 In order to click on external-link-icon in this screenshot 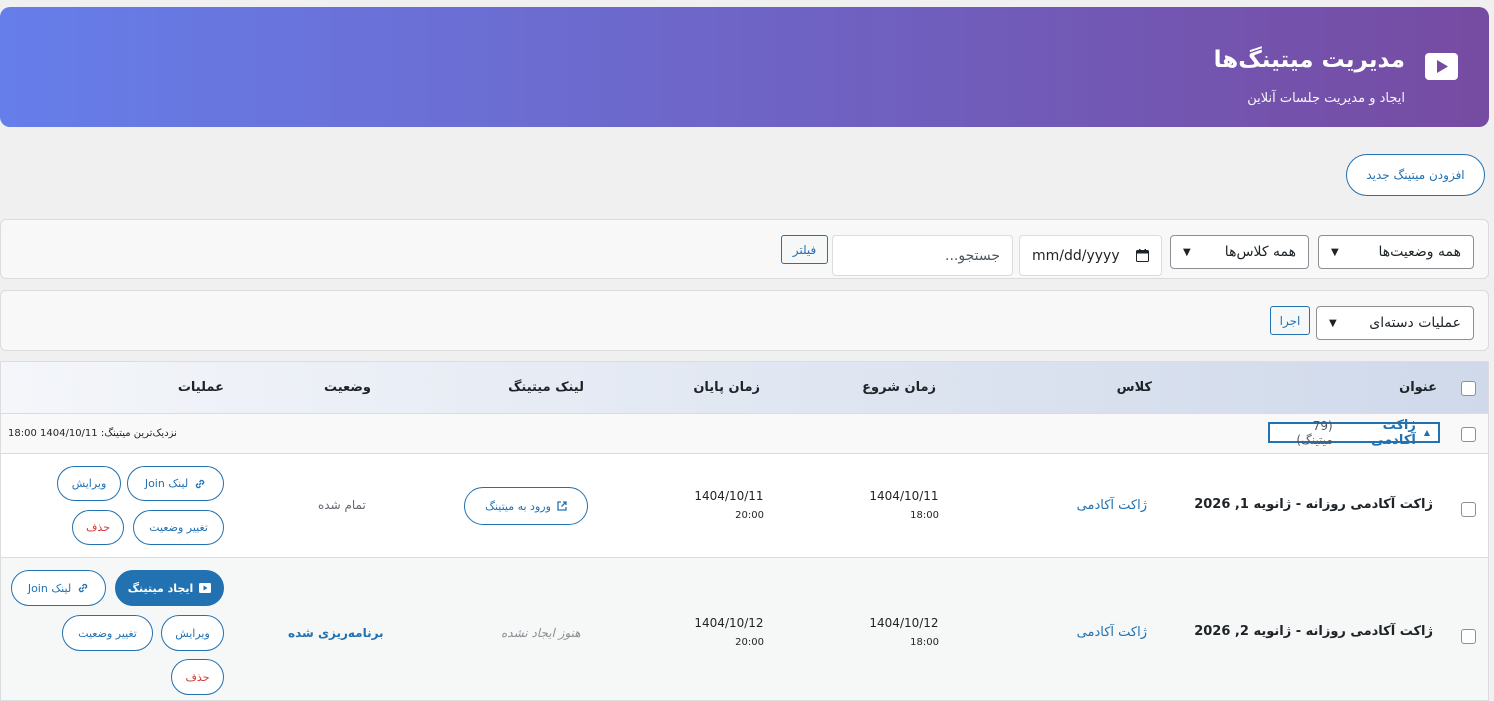, I will do `click(562, 506)`.